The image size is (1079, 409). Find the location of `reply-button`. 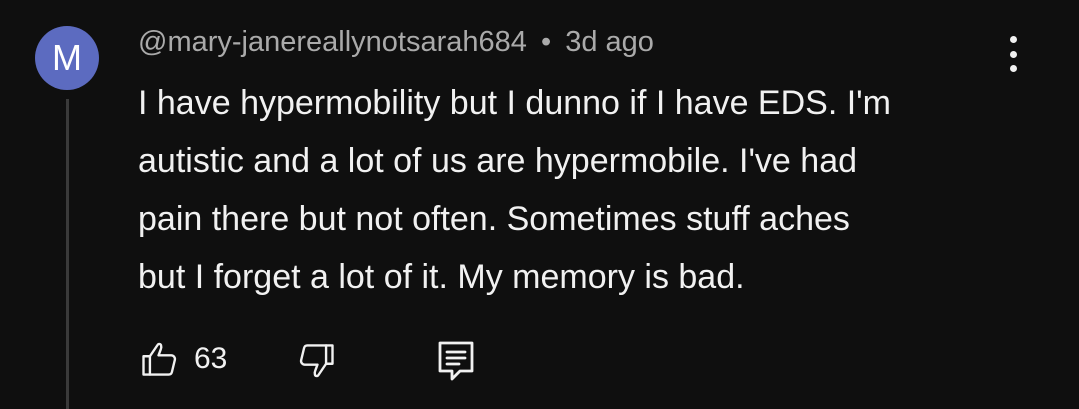

reply-button is located at coordinates (456, 361).